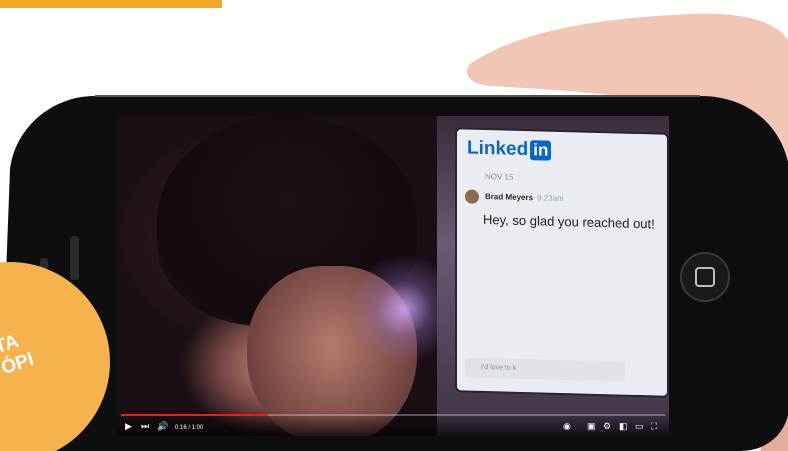 The height and width of the screenshot is (451, 788). What do you see at coordinates (128, 426) in the screenshot?
I see `play-icon: ▶` at bounding box center [128, 426].